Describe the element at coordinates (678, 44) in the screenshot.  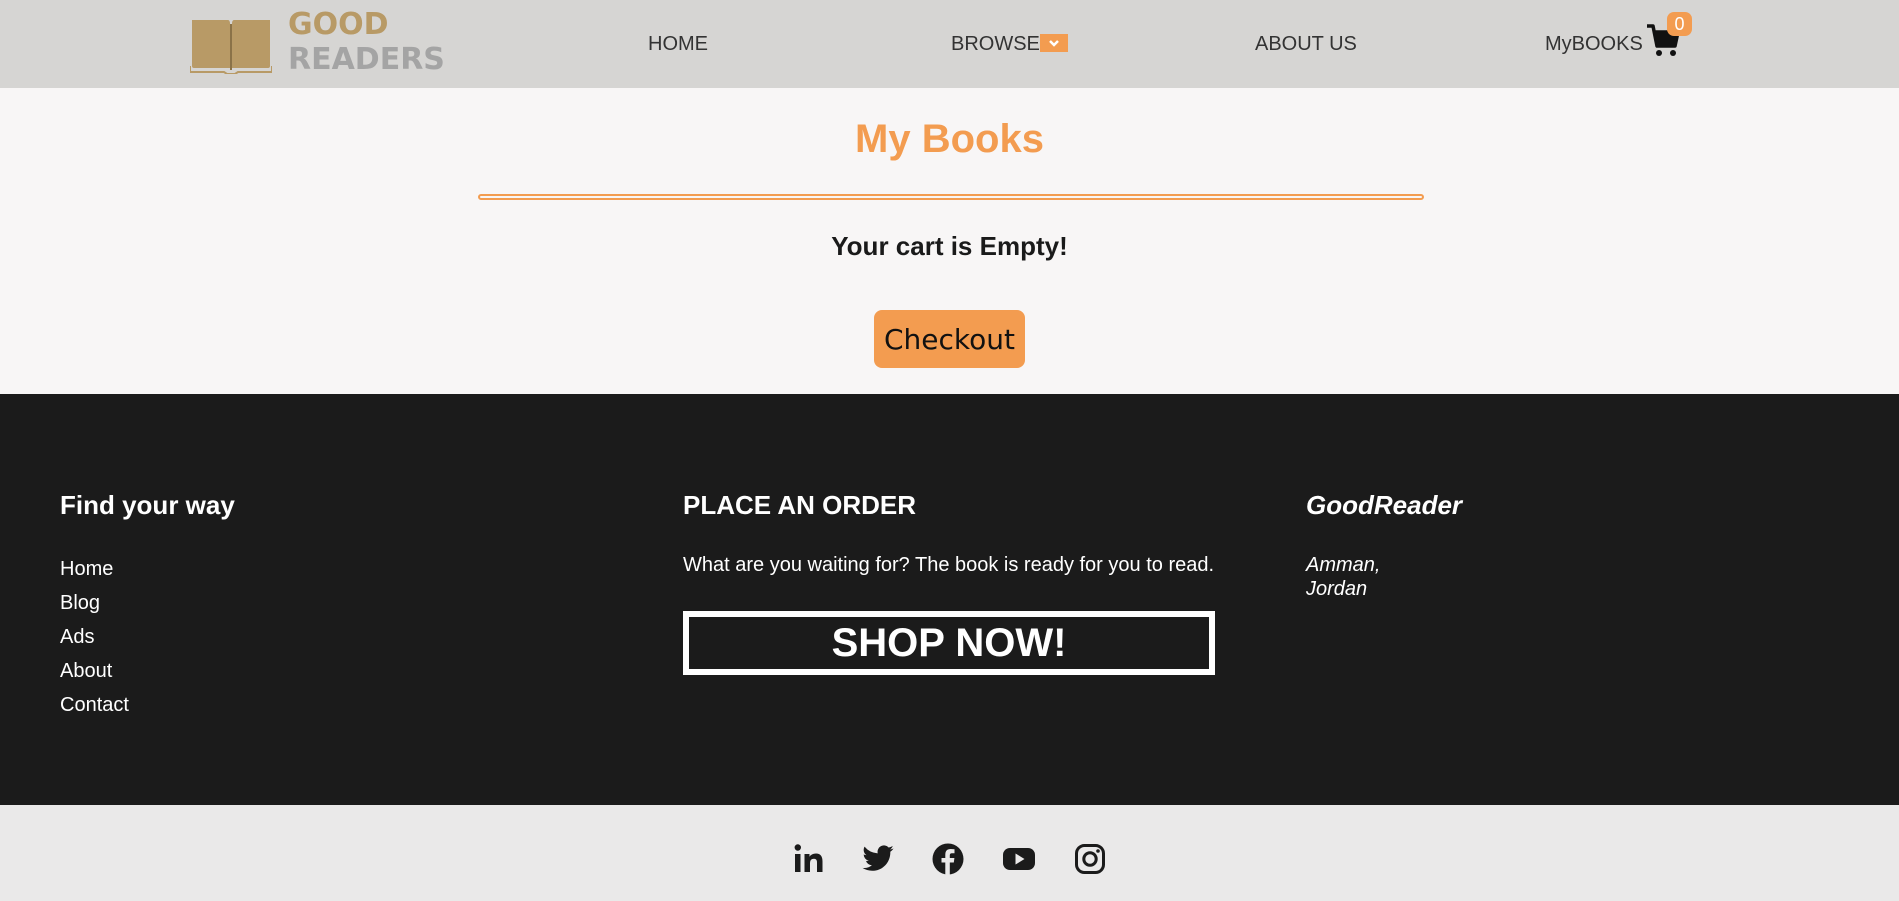
I see `nav-home: HOME` at that location.